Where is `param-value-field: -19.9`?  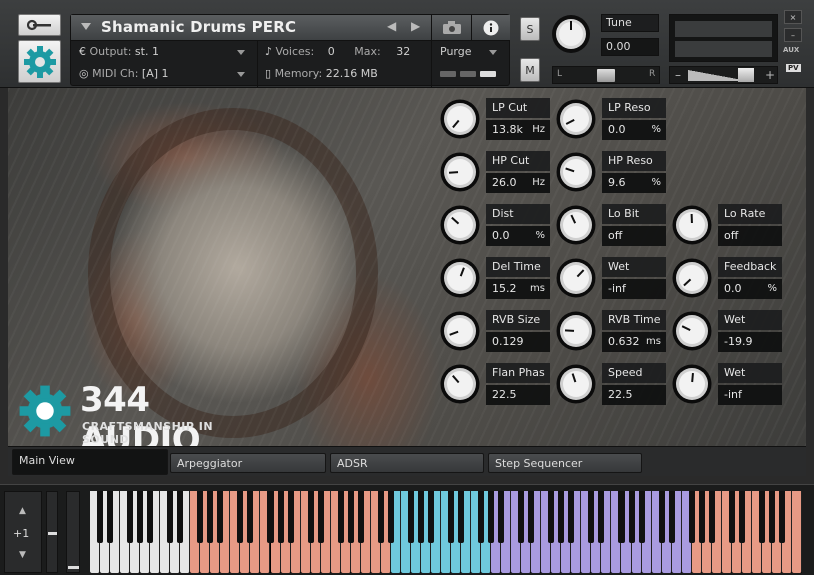 param-value-field: -19.9 is located at coordinates (750, 342).